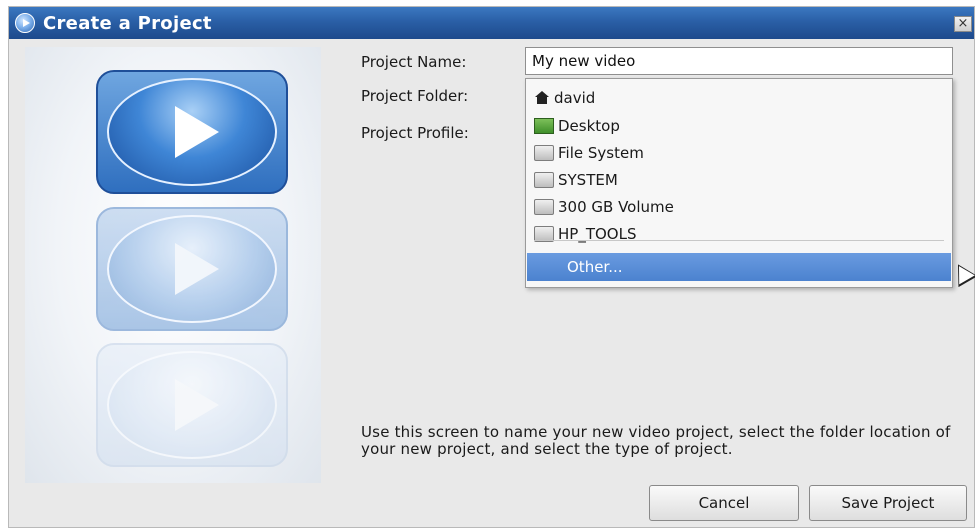  Describe the element at coordinates (585, 234) in the screenshot. I see `folder-option-hp-tools: HP_TOOLS` at that location.